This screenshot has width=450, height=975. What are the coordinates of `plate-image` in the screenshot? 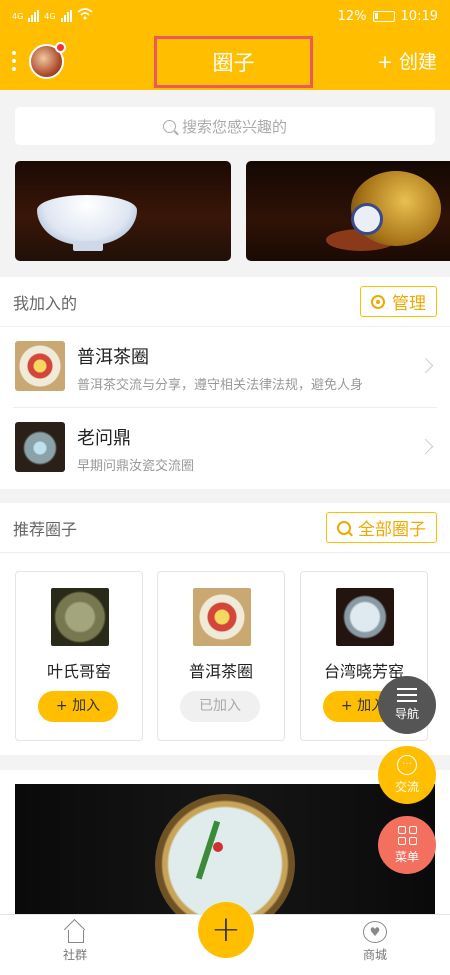 It's located at (225, 849).